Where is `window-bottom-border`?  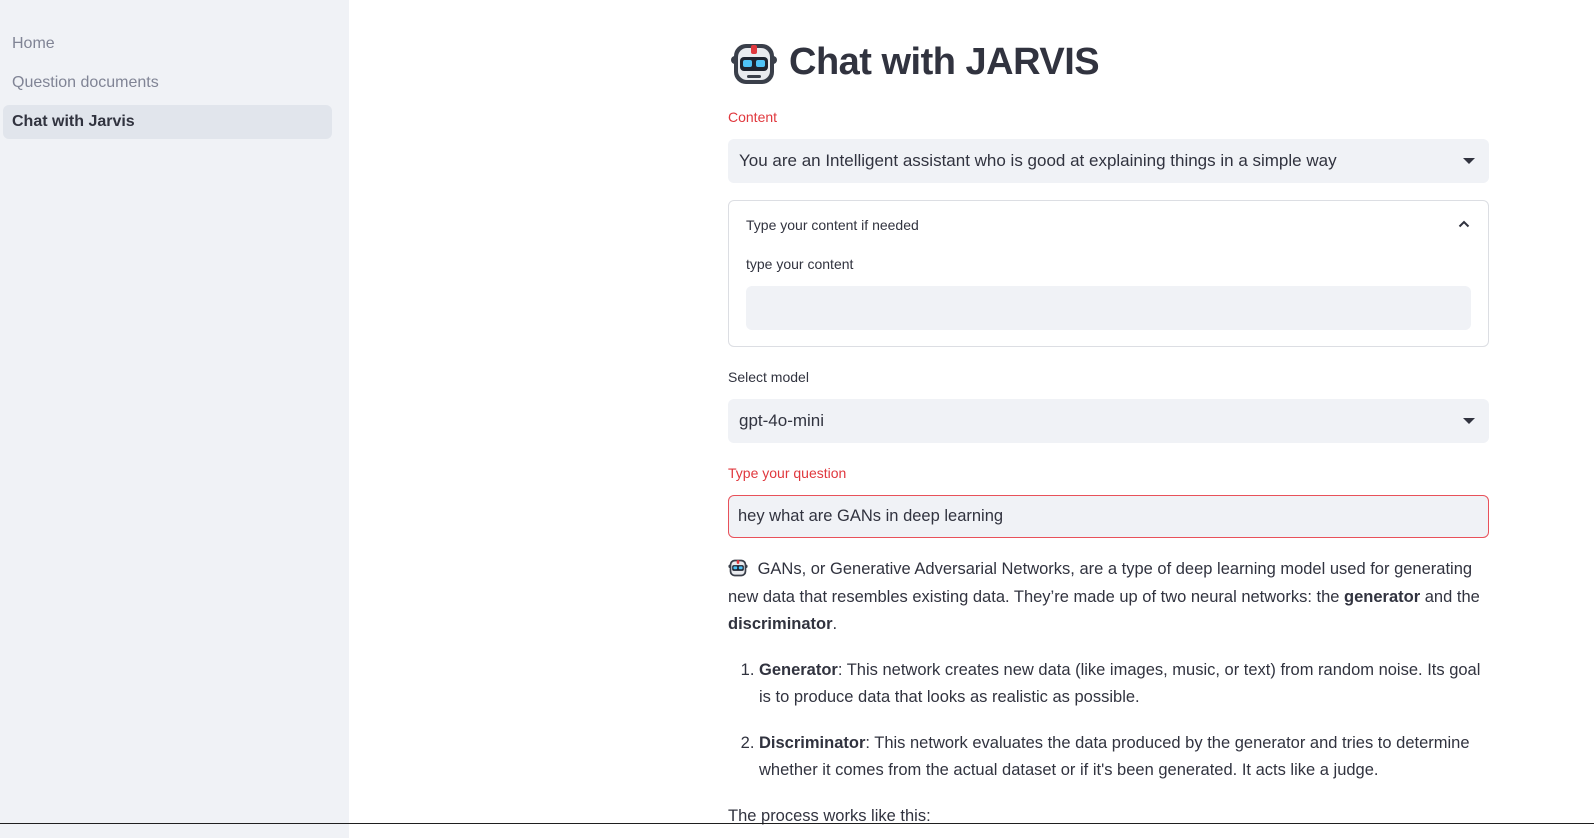
window-bottom-border is located at coordinates (797, 823).